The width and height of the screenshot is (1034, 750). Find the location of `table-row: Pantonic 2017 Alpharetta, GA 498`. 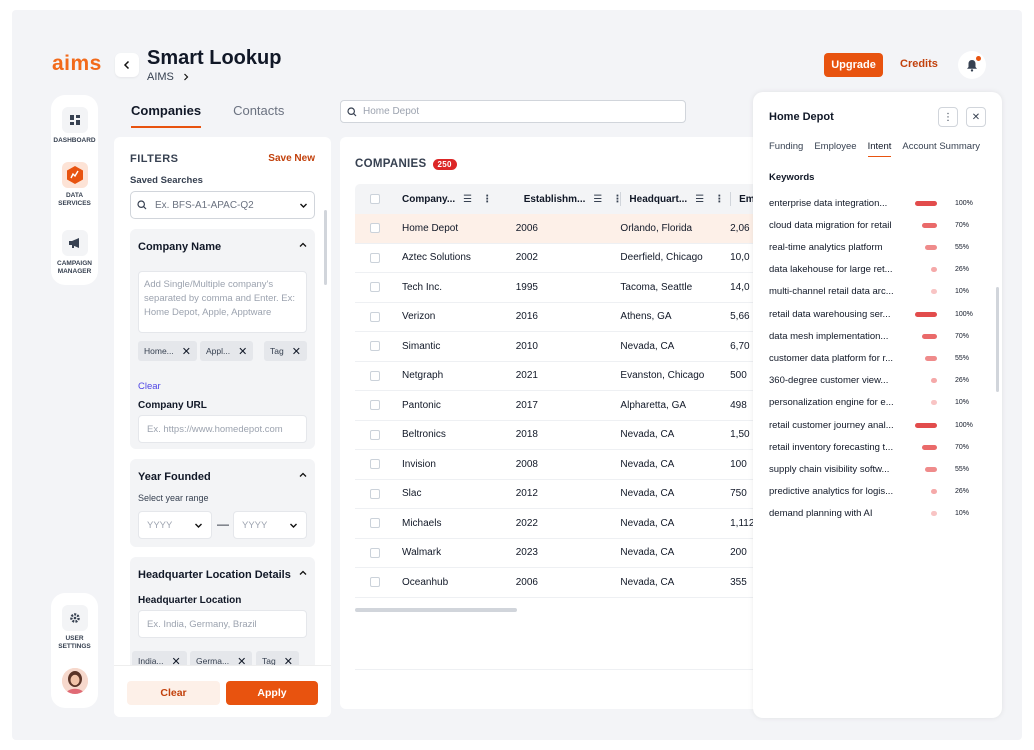

table-row: Pantonic 2017 Alpharetta, GA 498 is located at coordinates (562, 406).